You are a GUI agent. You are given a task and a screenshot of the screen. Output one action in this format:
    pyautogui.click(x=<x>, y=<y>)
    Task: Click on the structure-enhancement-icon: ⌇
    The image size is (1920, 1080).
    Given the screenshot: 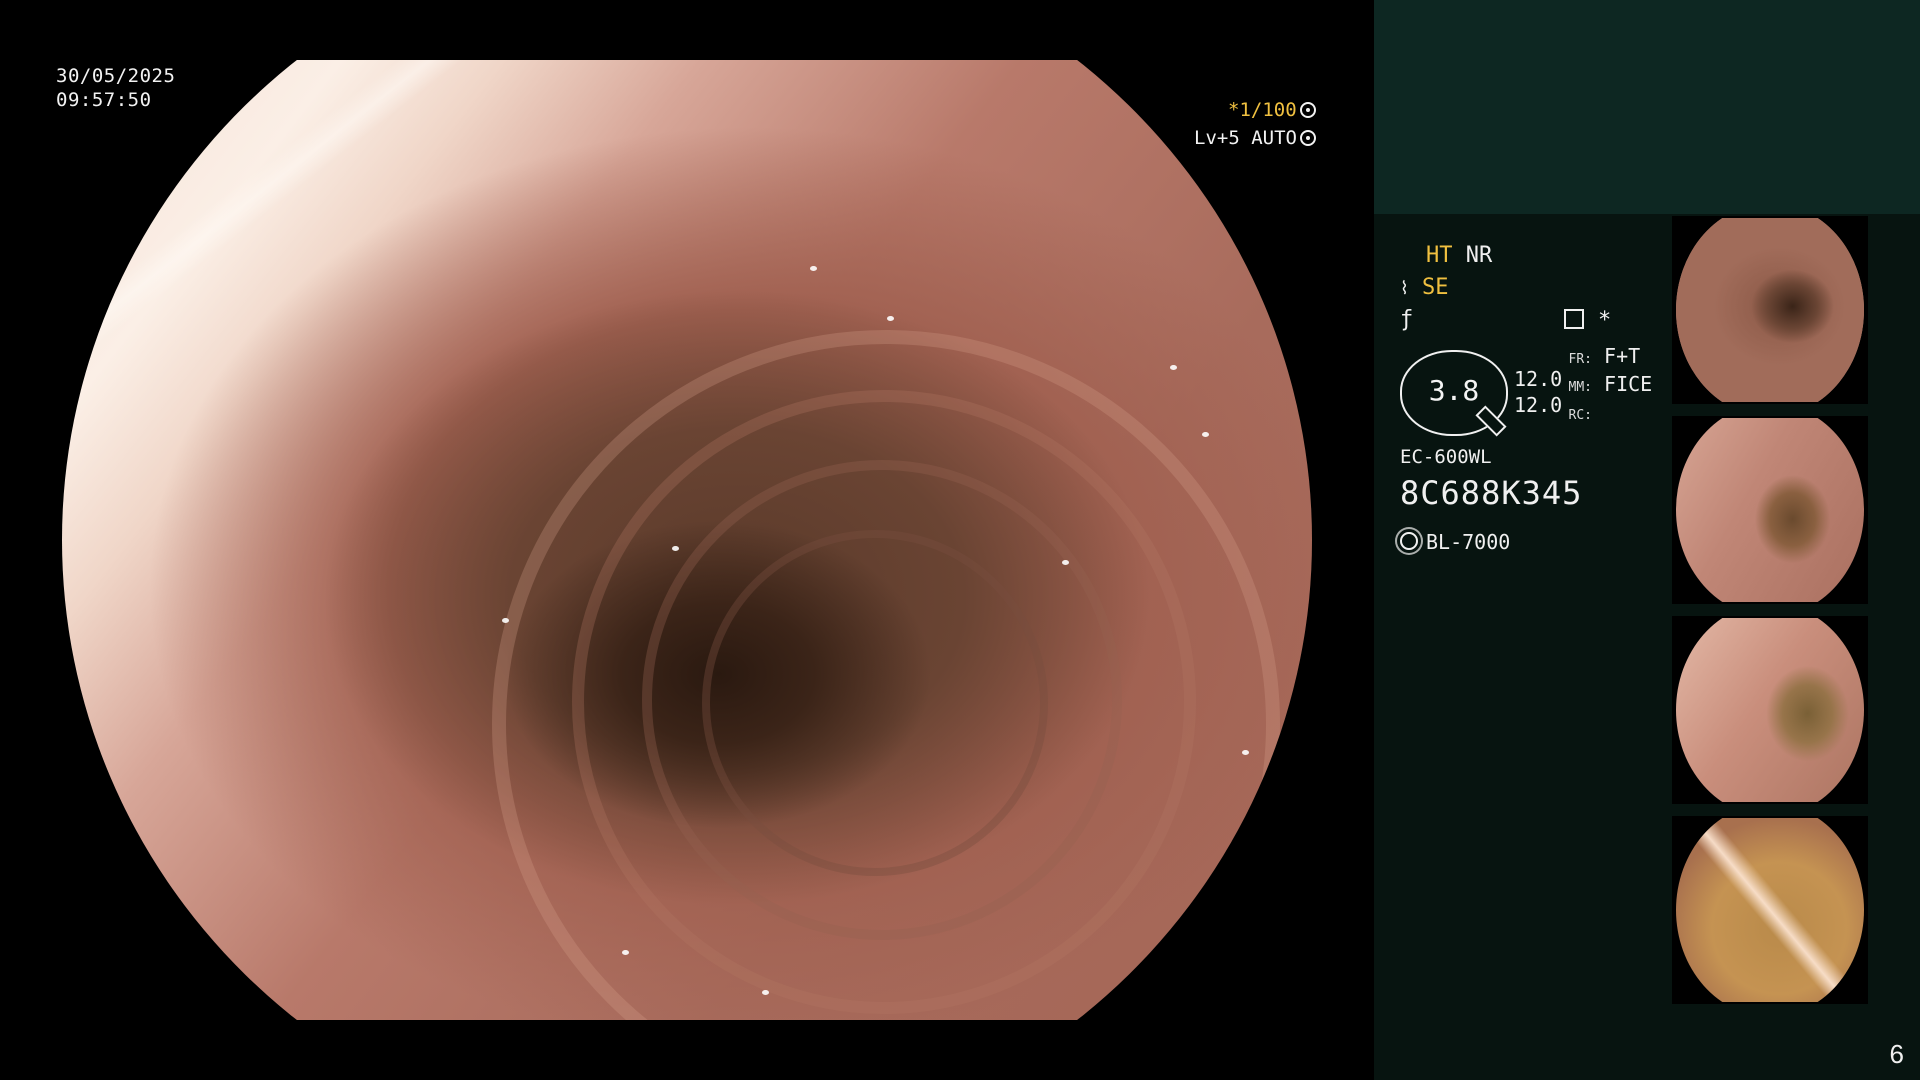 What is the action you would take?
    pyautogui.click(x=1404, y=288)
    